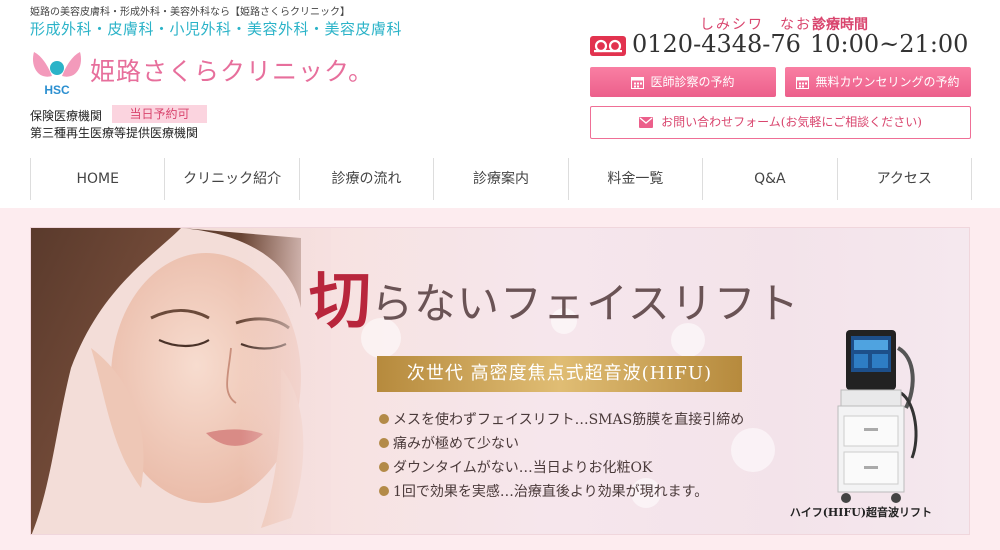 The height and width of the screenshot is (550, 1000). I want to click on counseling-appointment-button: 無料カウンセリングの予約, so click(878, 82).